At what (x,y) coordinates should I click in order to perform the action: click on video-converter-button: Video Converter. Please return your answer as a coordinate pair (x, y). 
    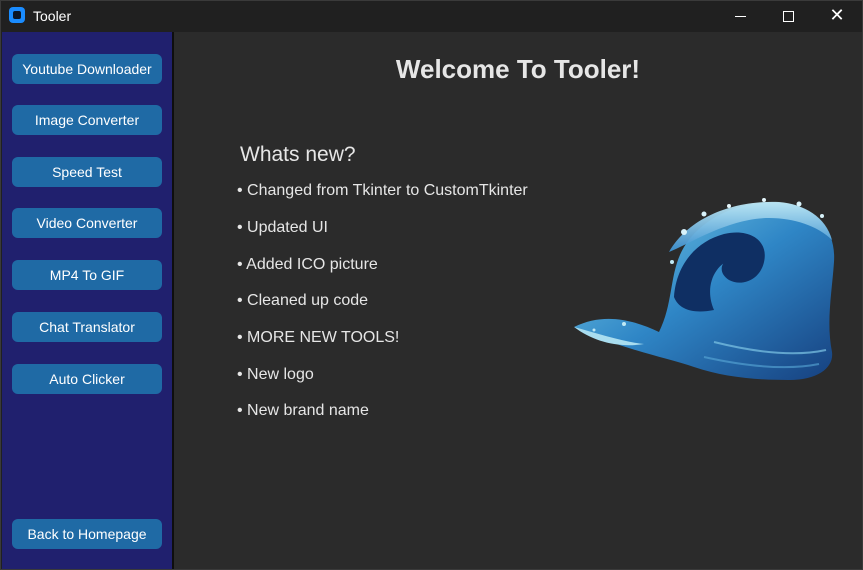
    Looking at the image, I should click on (87, 223).